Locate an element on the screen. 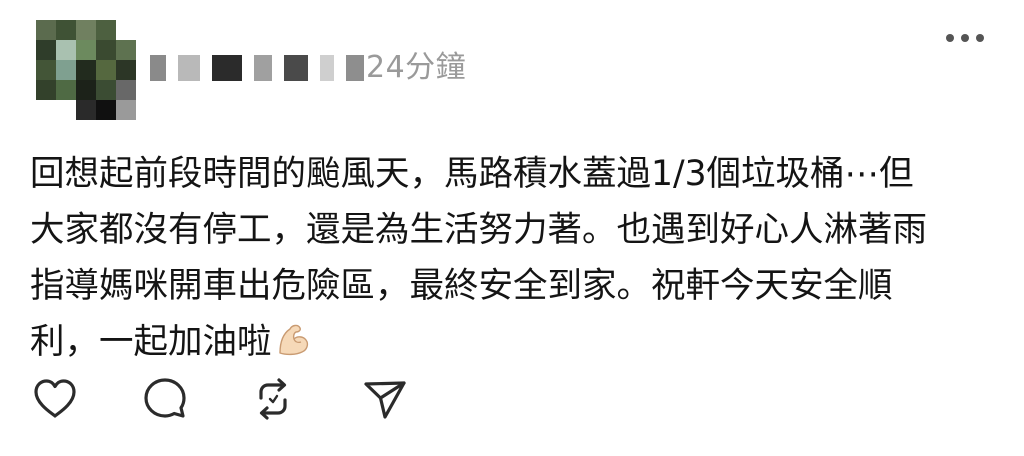  like-button is located at coordinates (55, 399).